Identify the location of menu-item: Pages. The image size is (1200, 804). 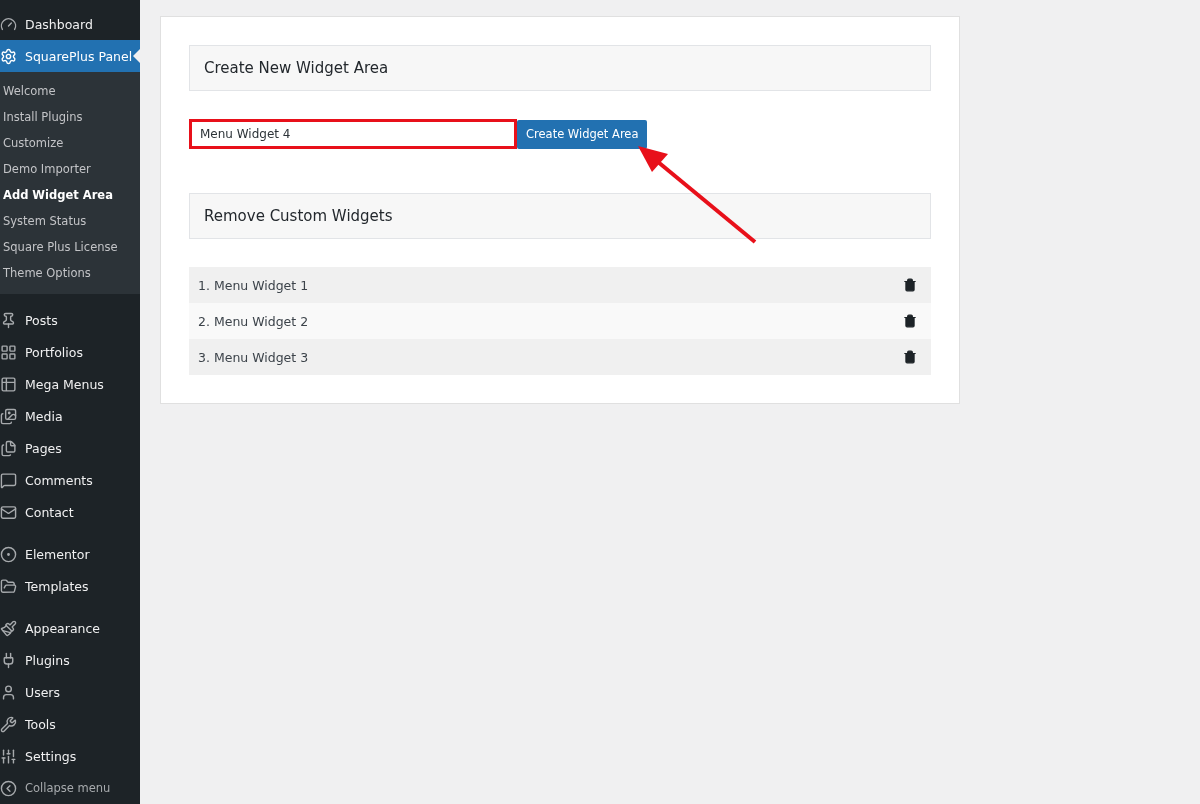
(70, 448).